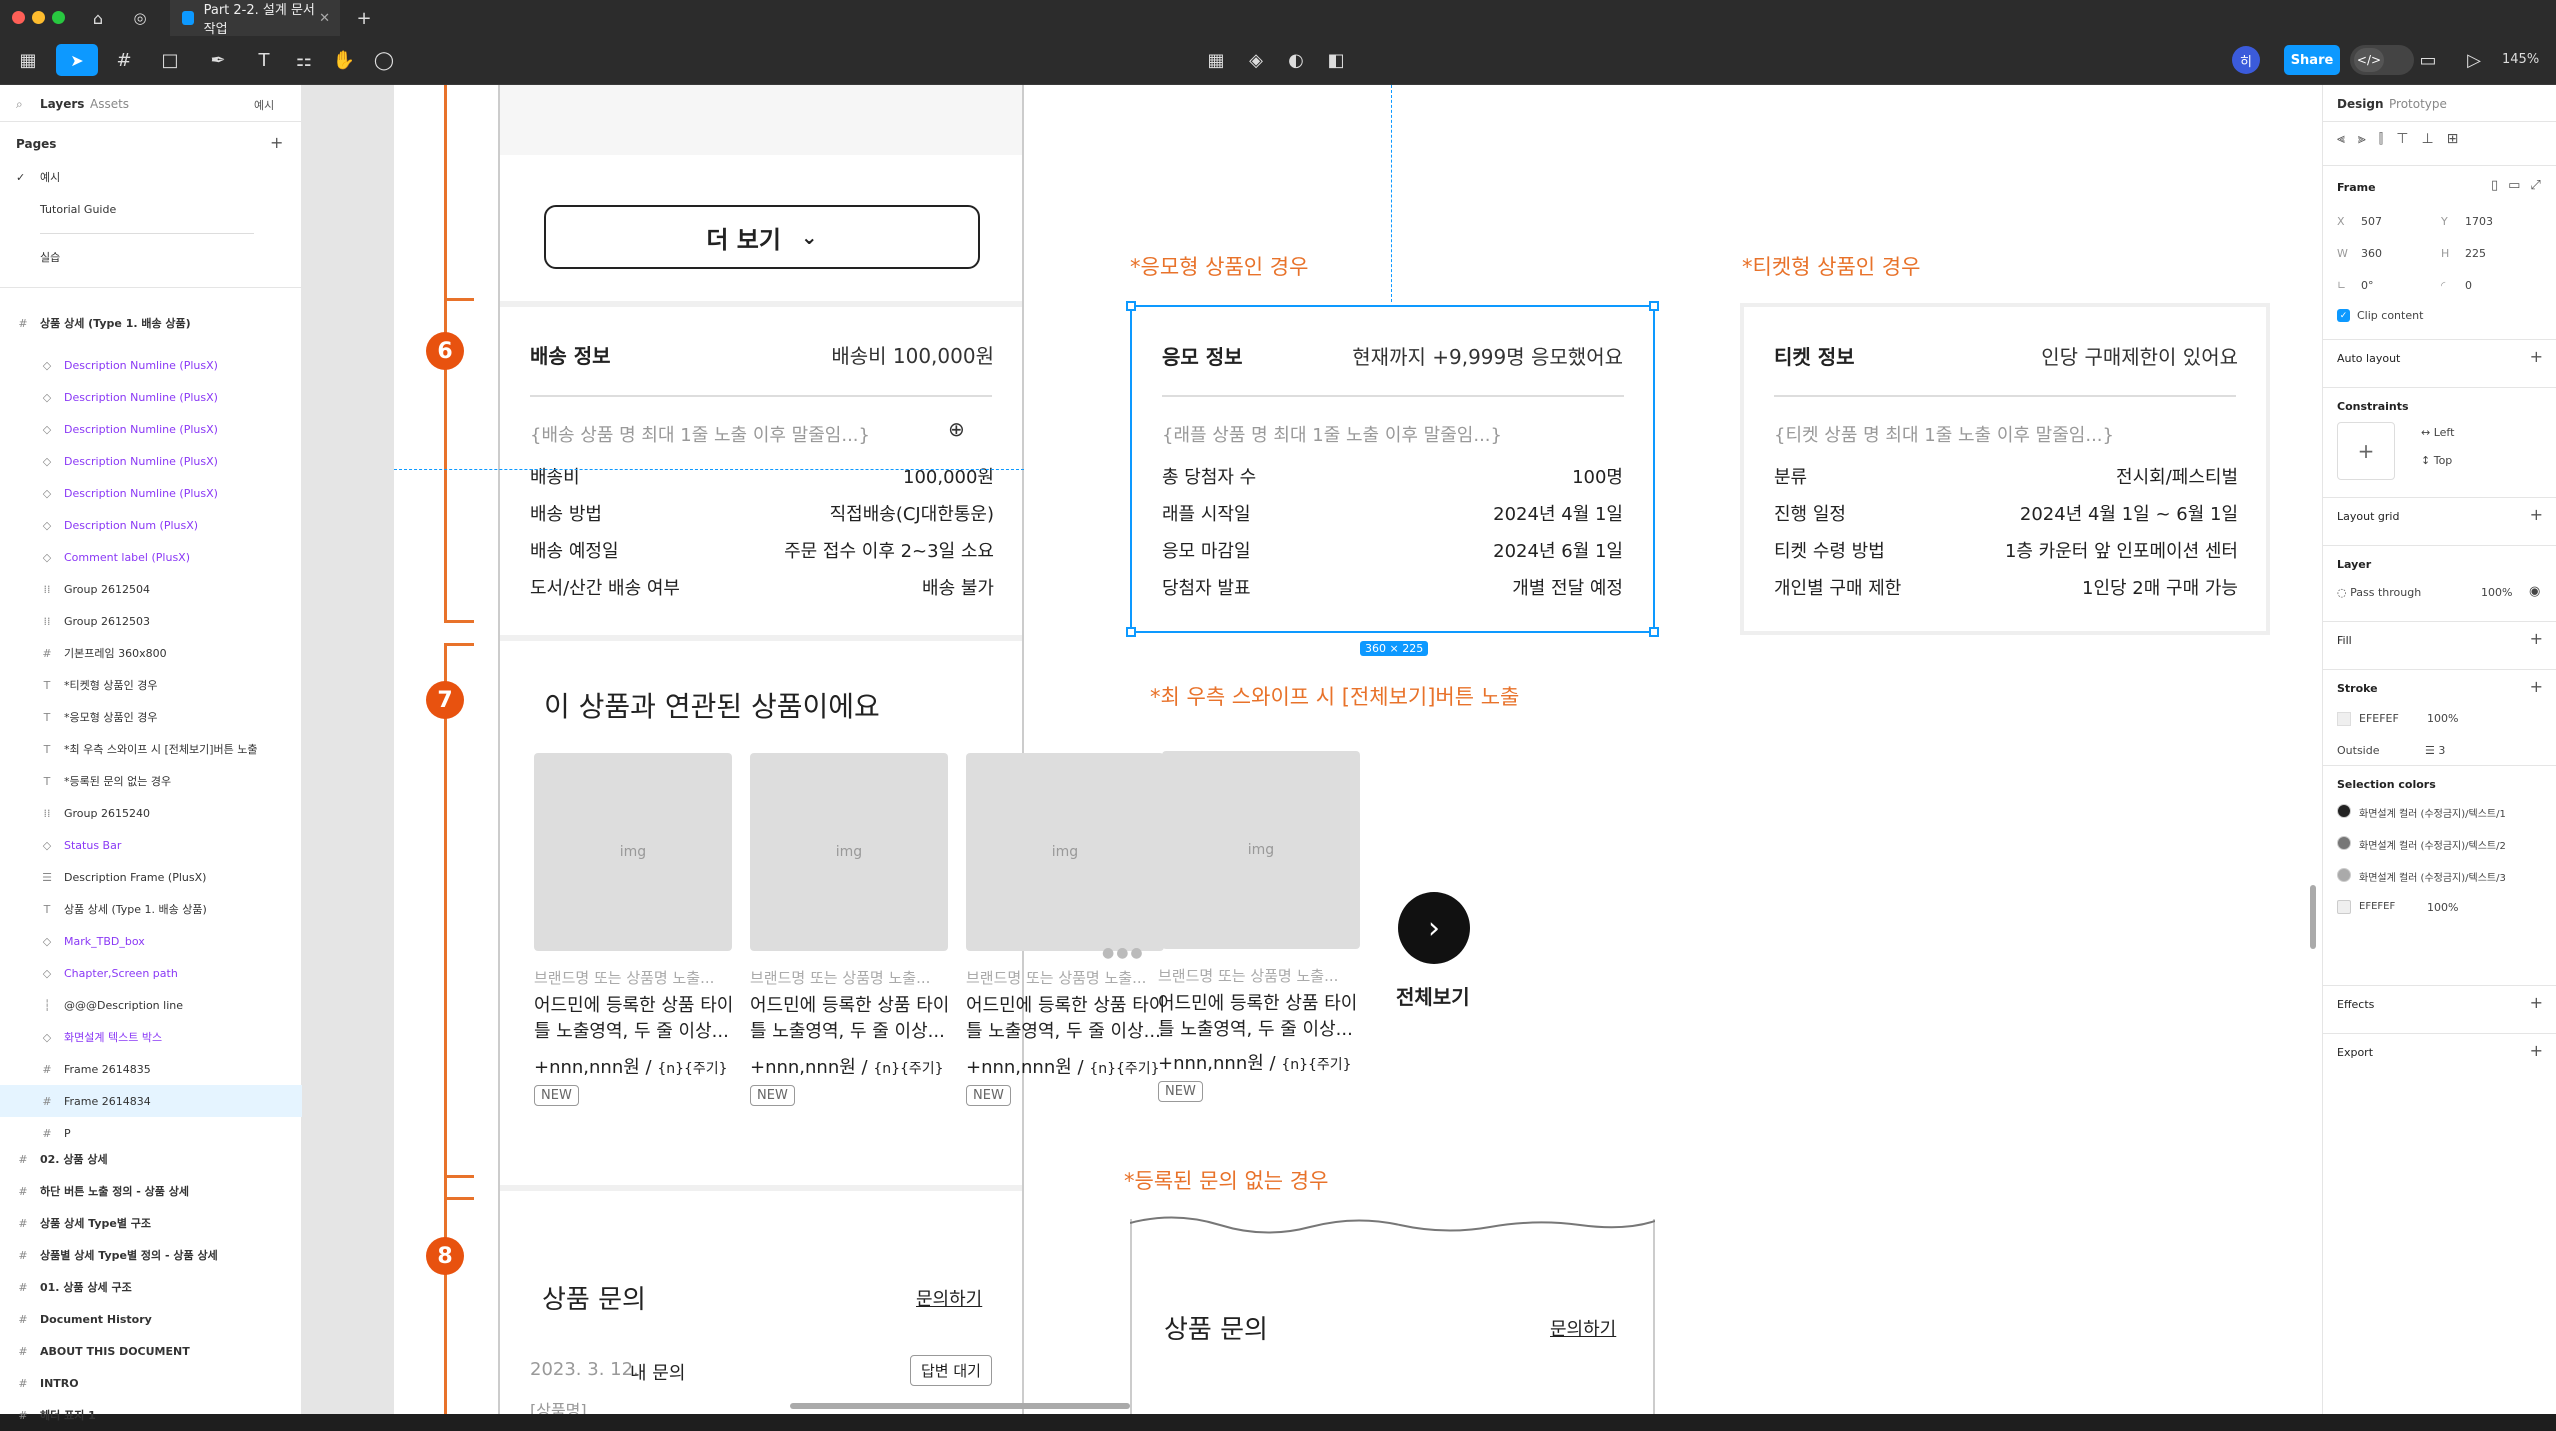 The image size is (2556, 1431). Describe the element at coordinates (949, 1298) in the screenshot. I see `inquiry-link: 문의하기` at that location.